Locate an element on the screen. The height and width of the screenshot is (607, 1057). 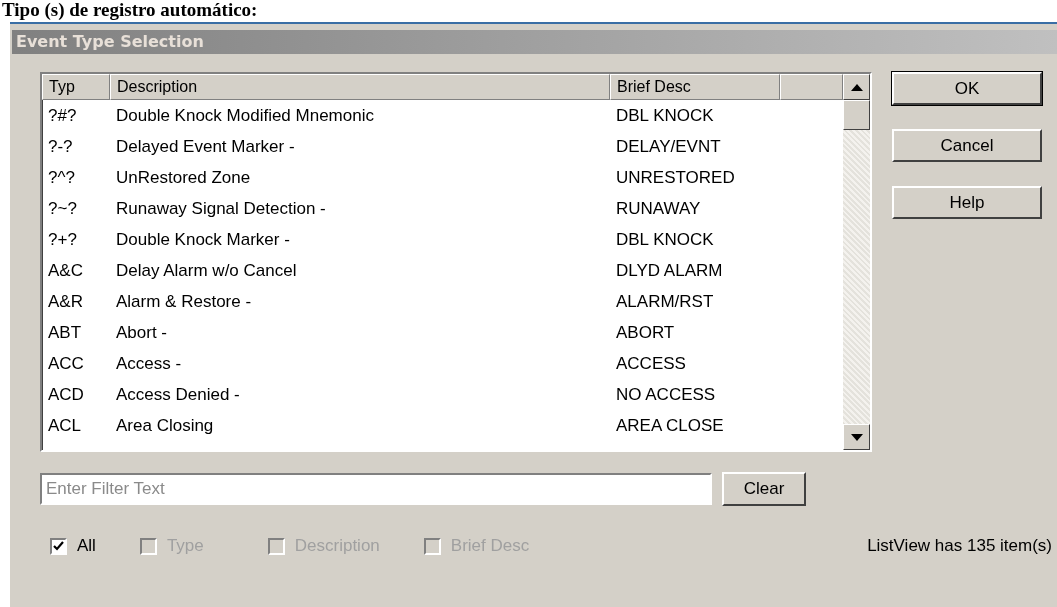
table-cell-text: ACCESS is located at coordinates (651, 363).